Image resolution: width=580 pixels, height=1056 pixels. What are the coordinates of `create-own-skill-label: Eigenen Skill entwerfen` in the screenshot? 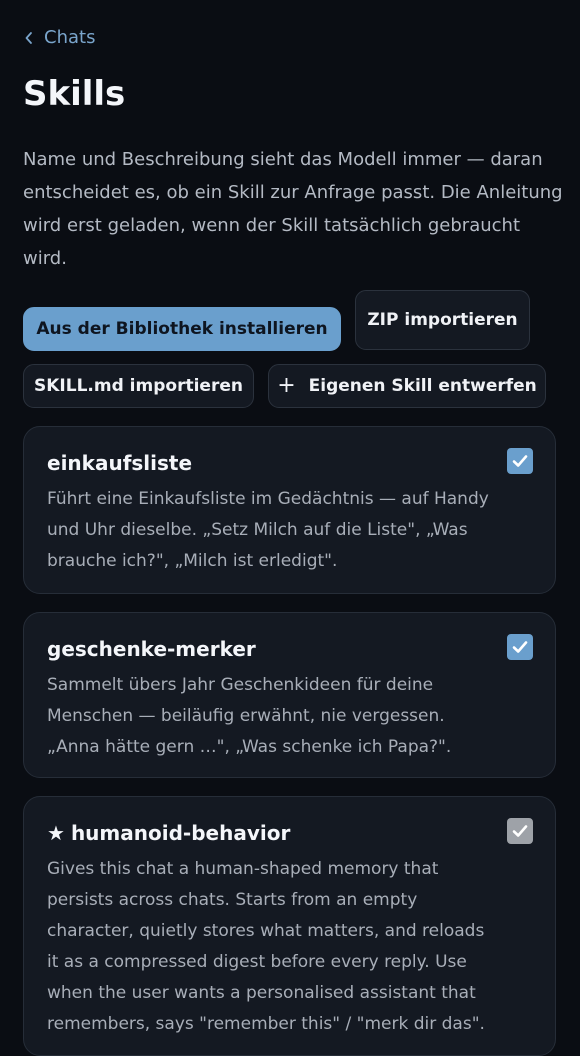 It's located at (422, 386).